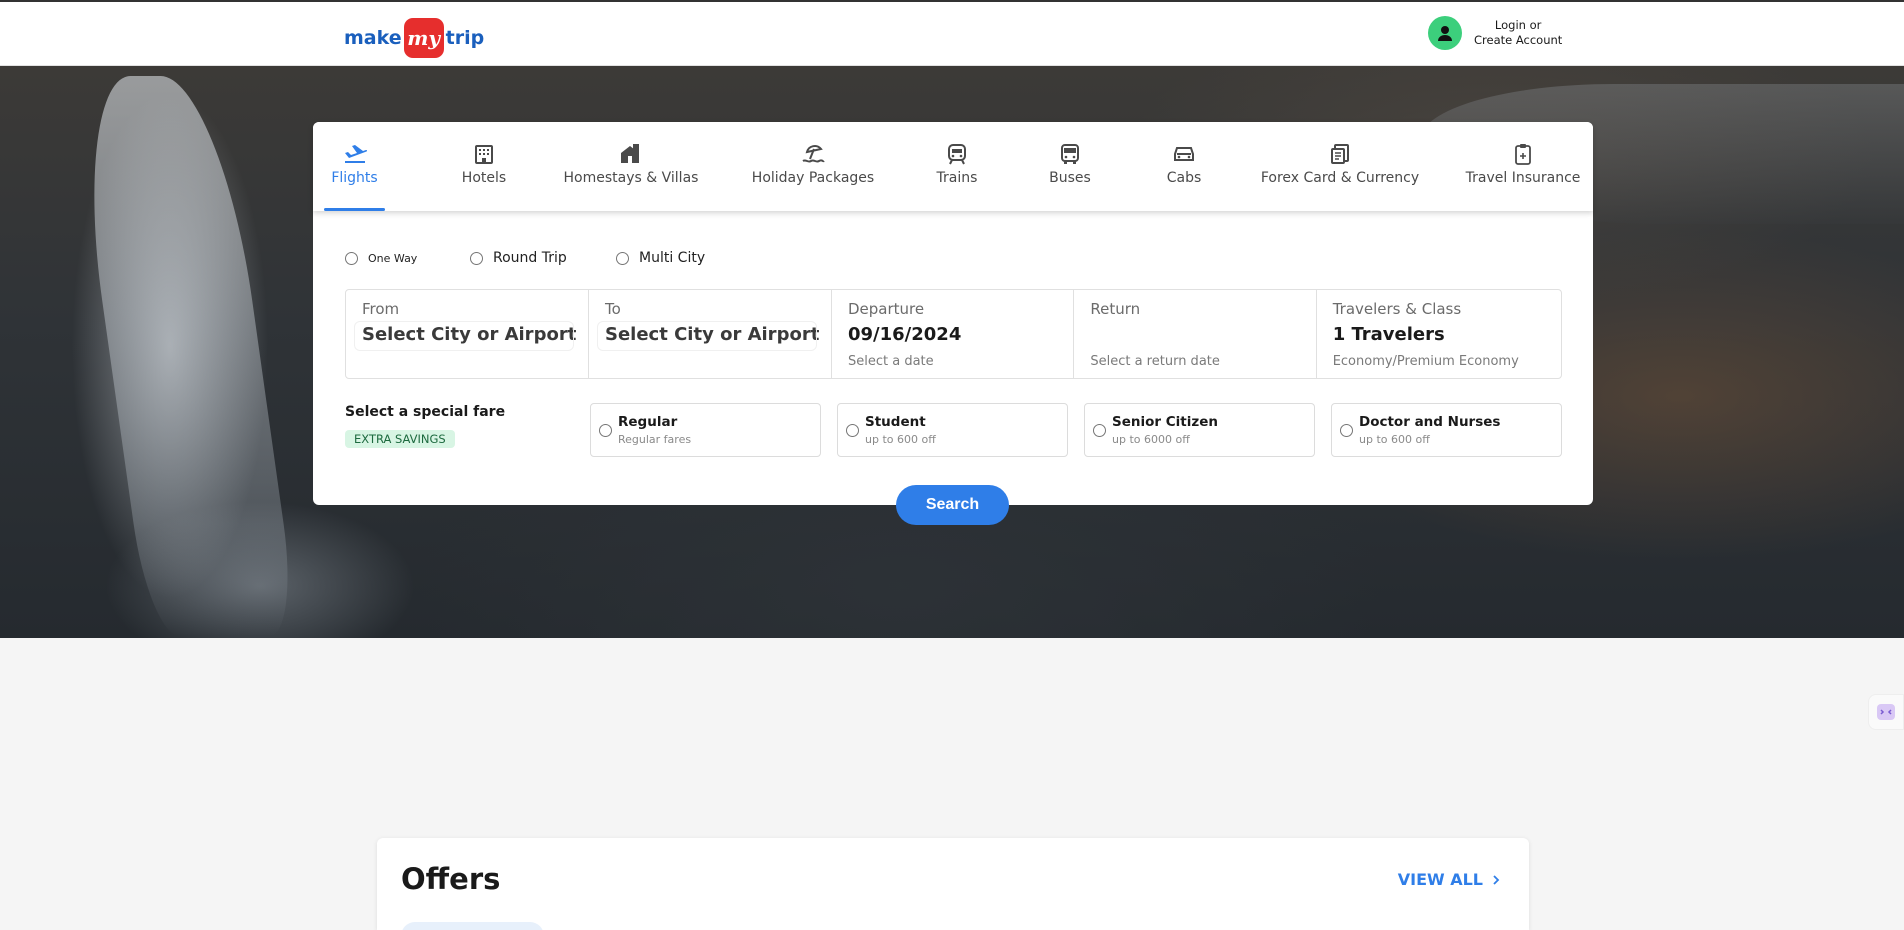 The width and height of the screenshot is (1904, 930). I want to click on departure-date-value: 09/16/2024, so click(952, 337).